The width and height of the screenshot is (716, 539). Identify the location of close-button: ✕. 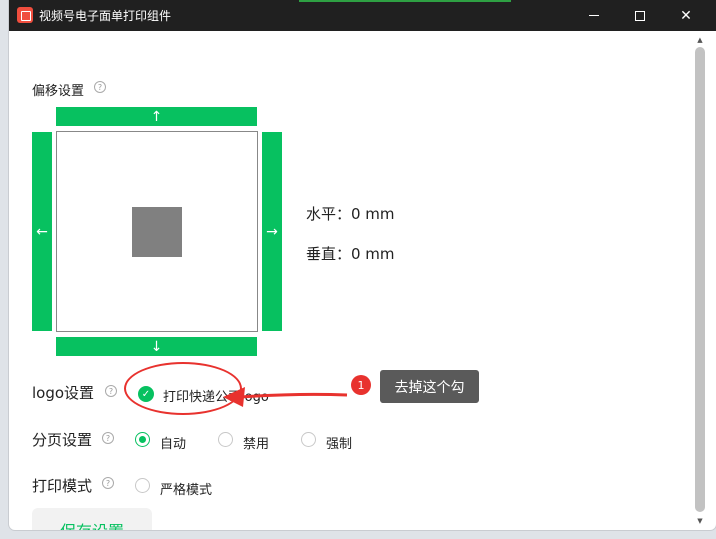
(686, 15).